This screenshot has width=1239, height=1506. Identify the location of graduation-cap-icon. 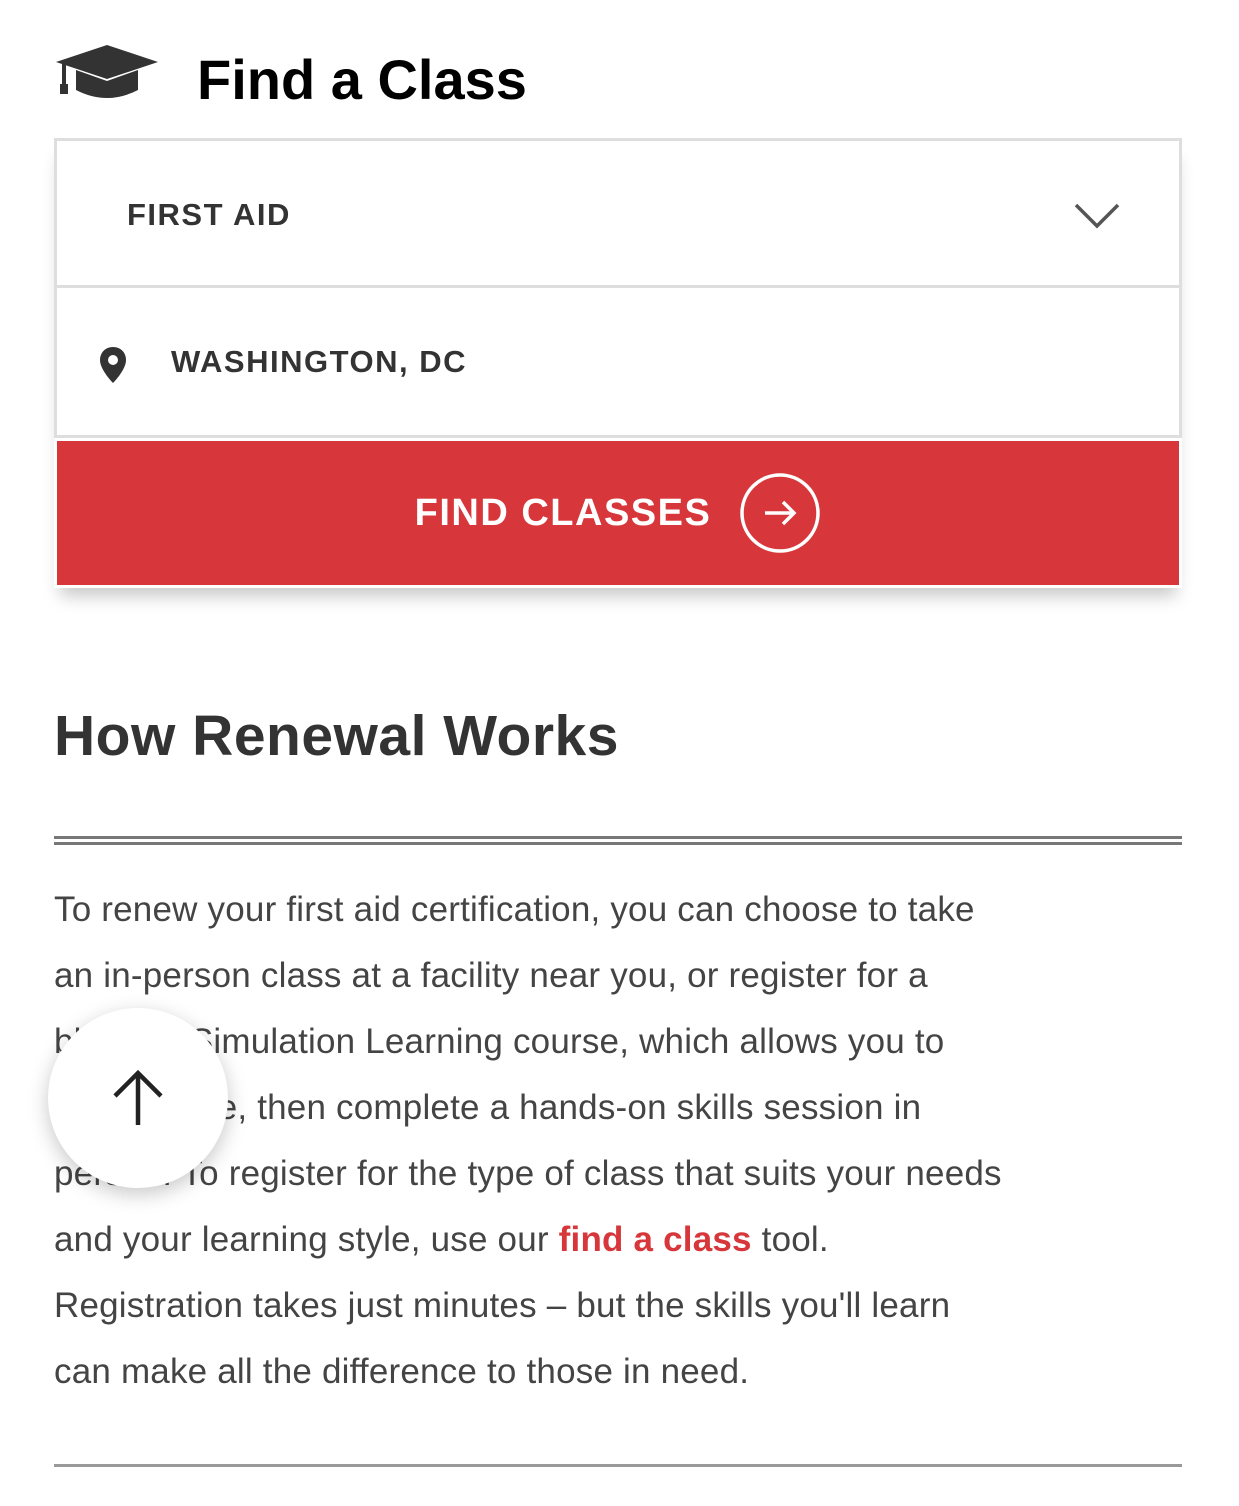
(107, 74).